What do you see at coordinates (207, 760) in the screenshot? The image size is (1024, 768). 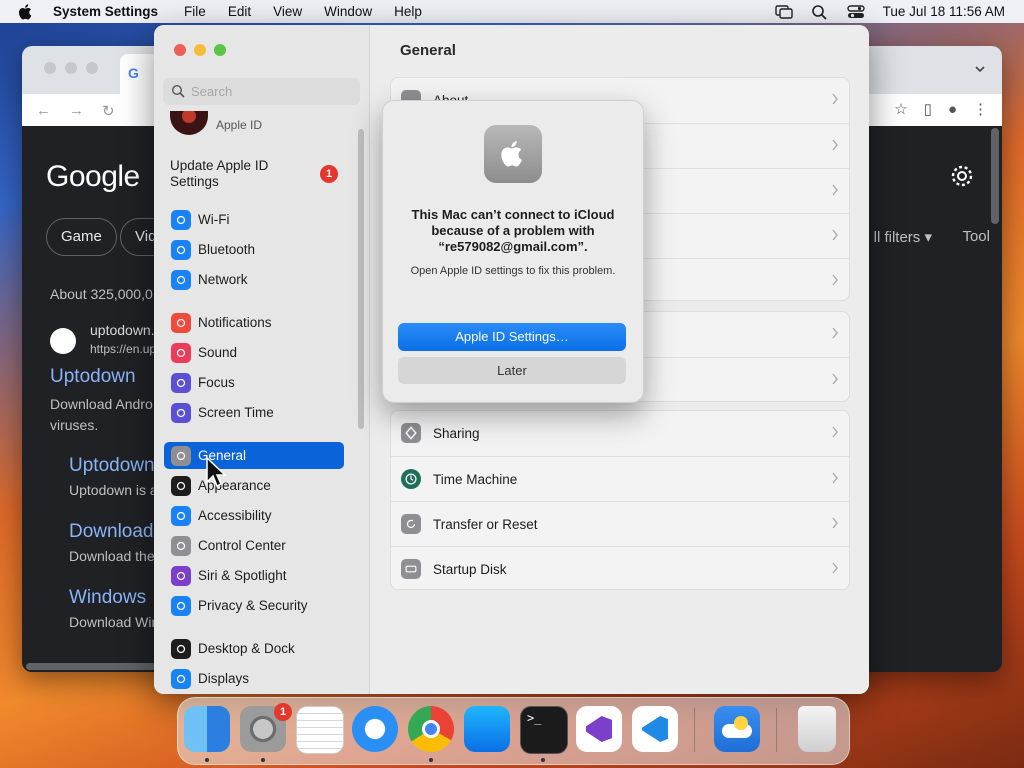 I see `finder-running-dot` at bounding box center [207, 760].